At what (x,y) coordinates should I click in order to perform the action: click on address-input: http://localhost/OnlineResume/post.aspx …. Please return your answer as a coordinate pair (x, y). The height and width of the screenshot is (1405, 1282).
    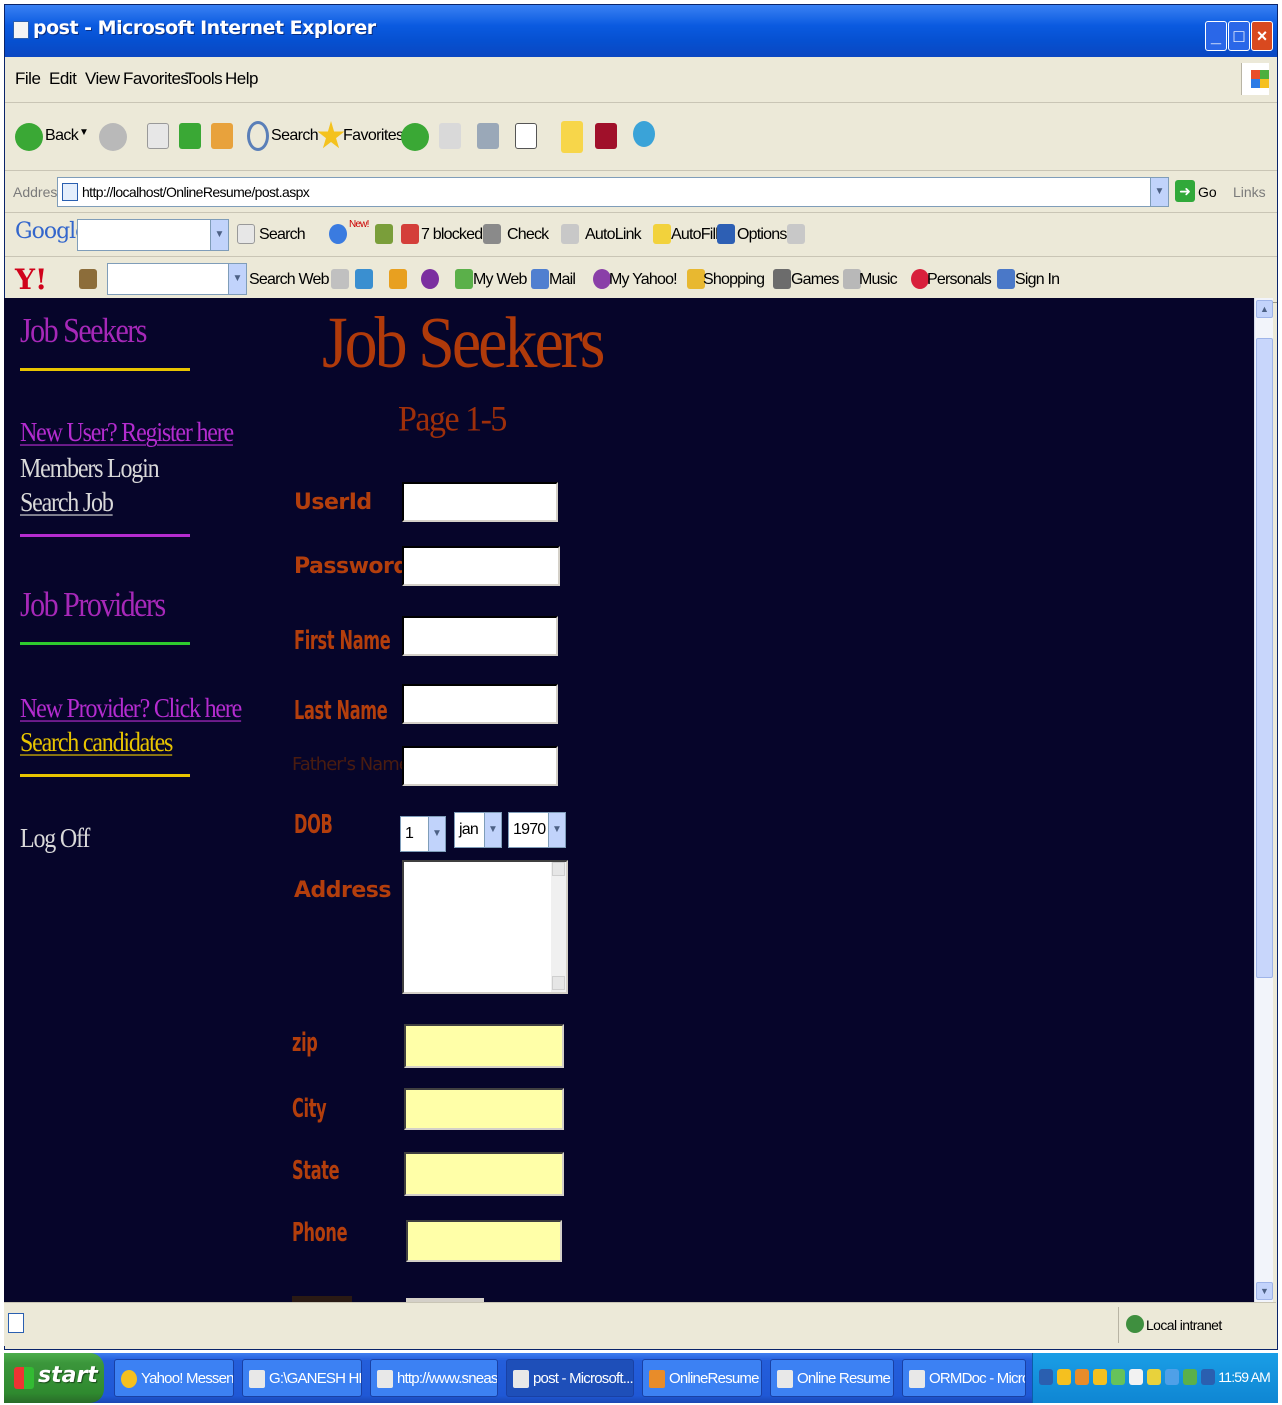
    Looking at the image, I should click on (613, 192).